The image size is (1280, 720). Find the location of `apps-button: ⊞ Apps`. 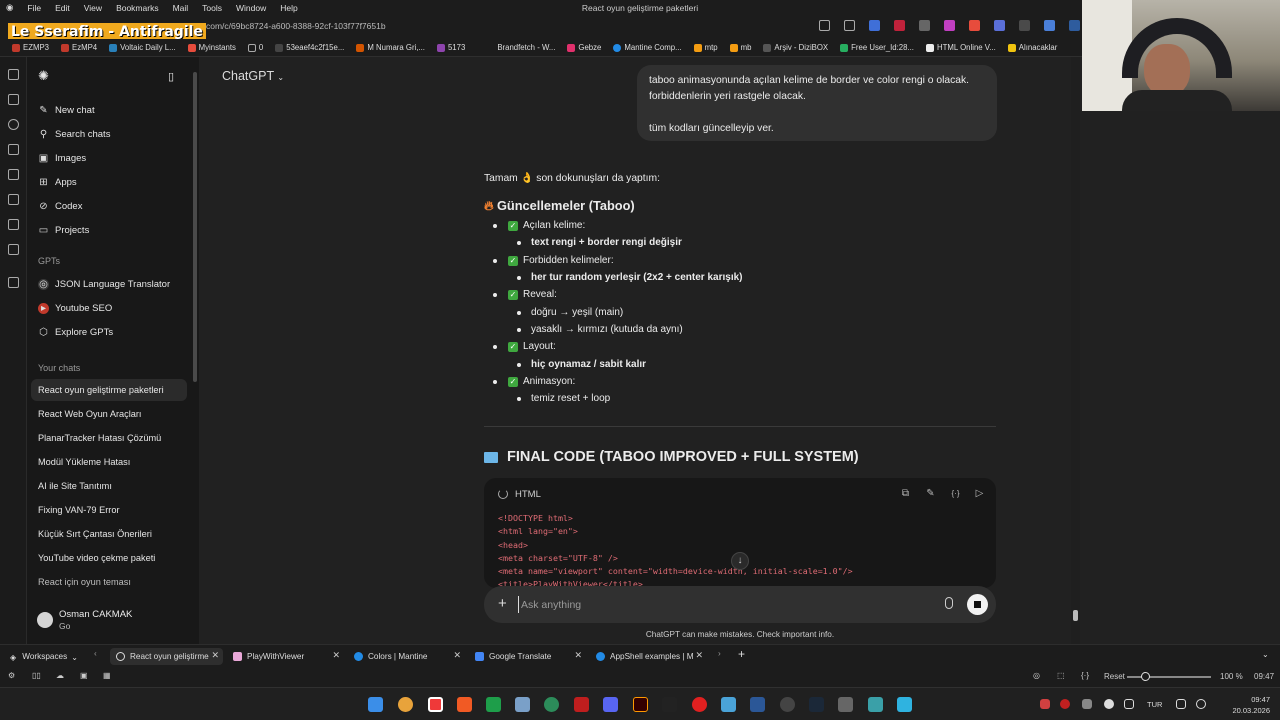

apps-button: ⊞ Apps is located at coordinates (57, 182).